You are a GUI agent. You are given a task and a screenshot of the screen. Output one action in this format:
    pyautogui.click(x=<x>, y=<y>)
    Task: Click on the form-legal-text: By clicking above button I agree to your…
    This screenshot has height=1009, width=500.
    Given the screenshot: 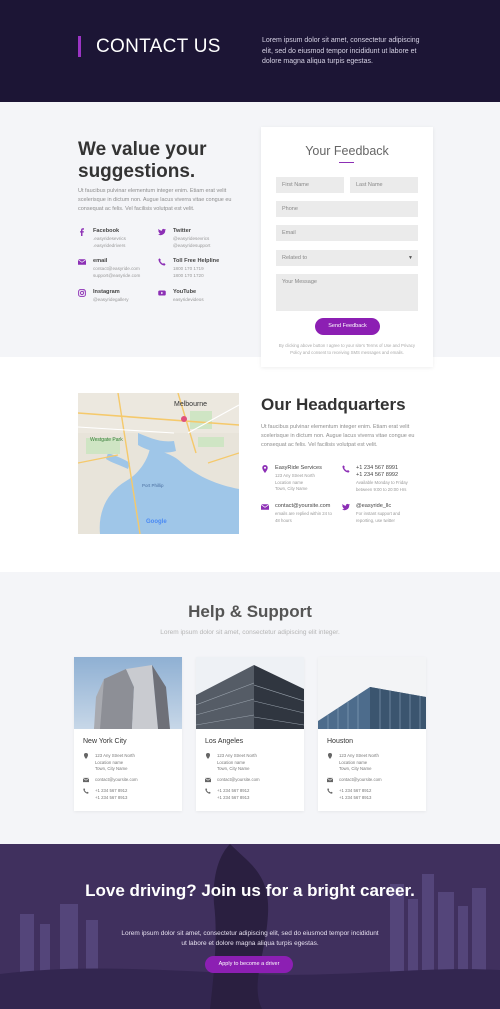 What is the action you would take?
    pyautogui.click(x=347, y=349)
    